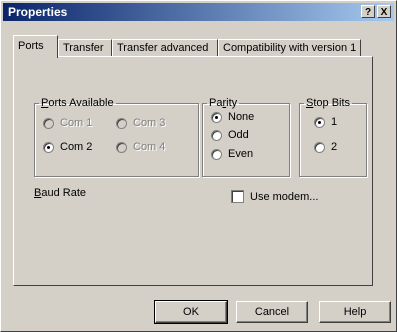 The height and width of the screenshot is (332, 397). What do you see at coordinates (223, 103) in the screenshot?
I see `parity-legend: Parity` at bounding box center [223, 103].